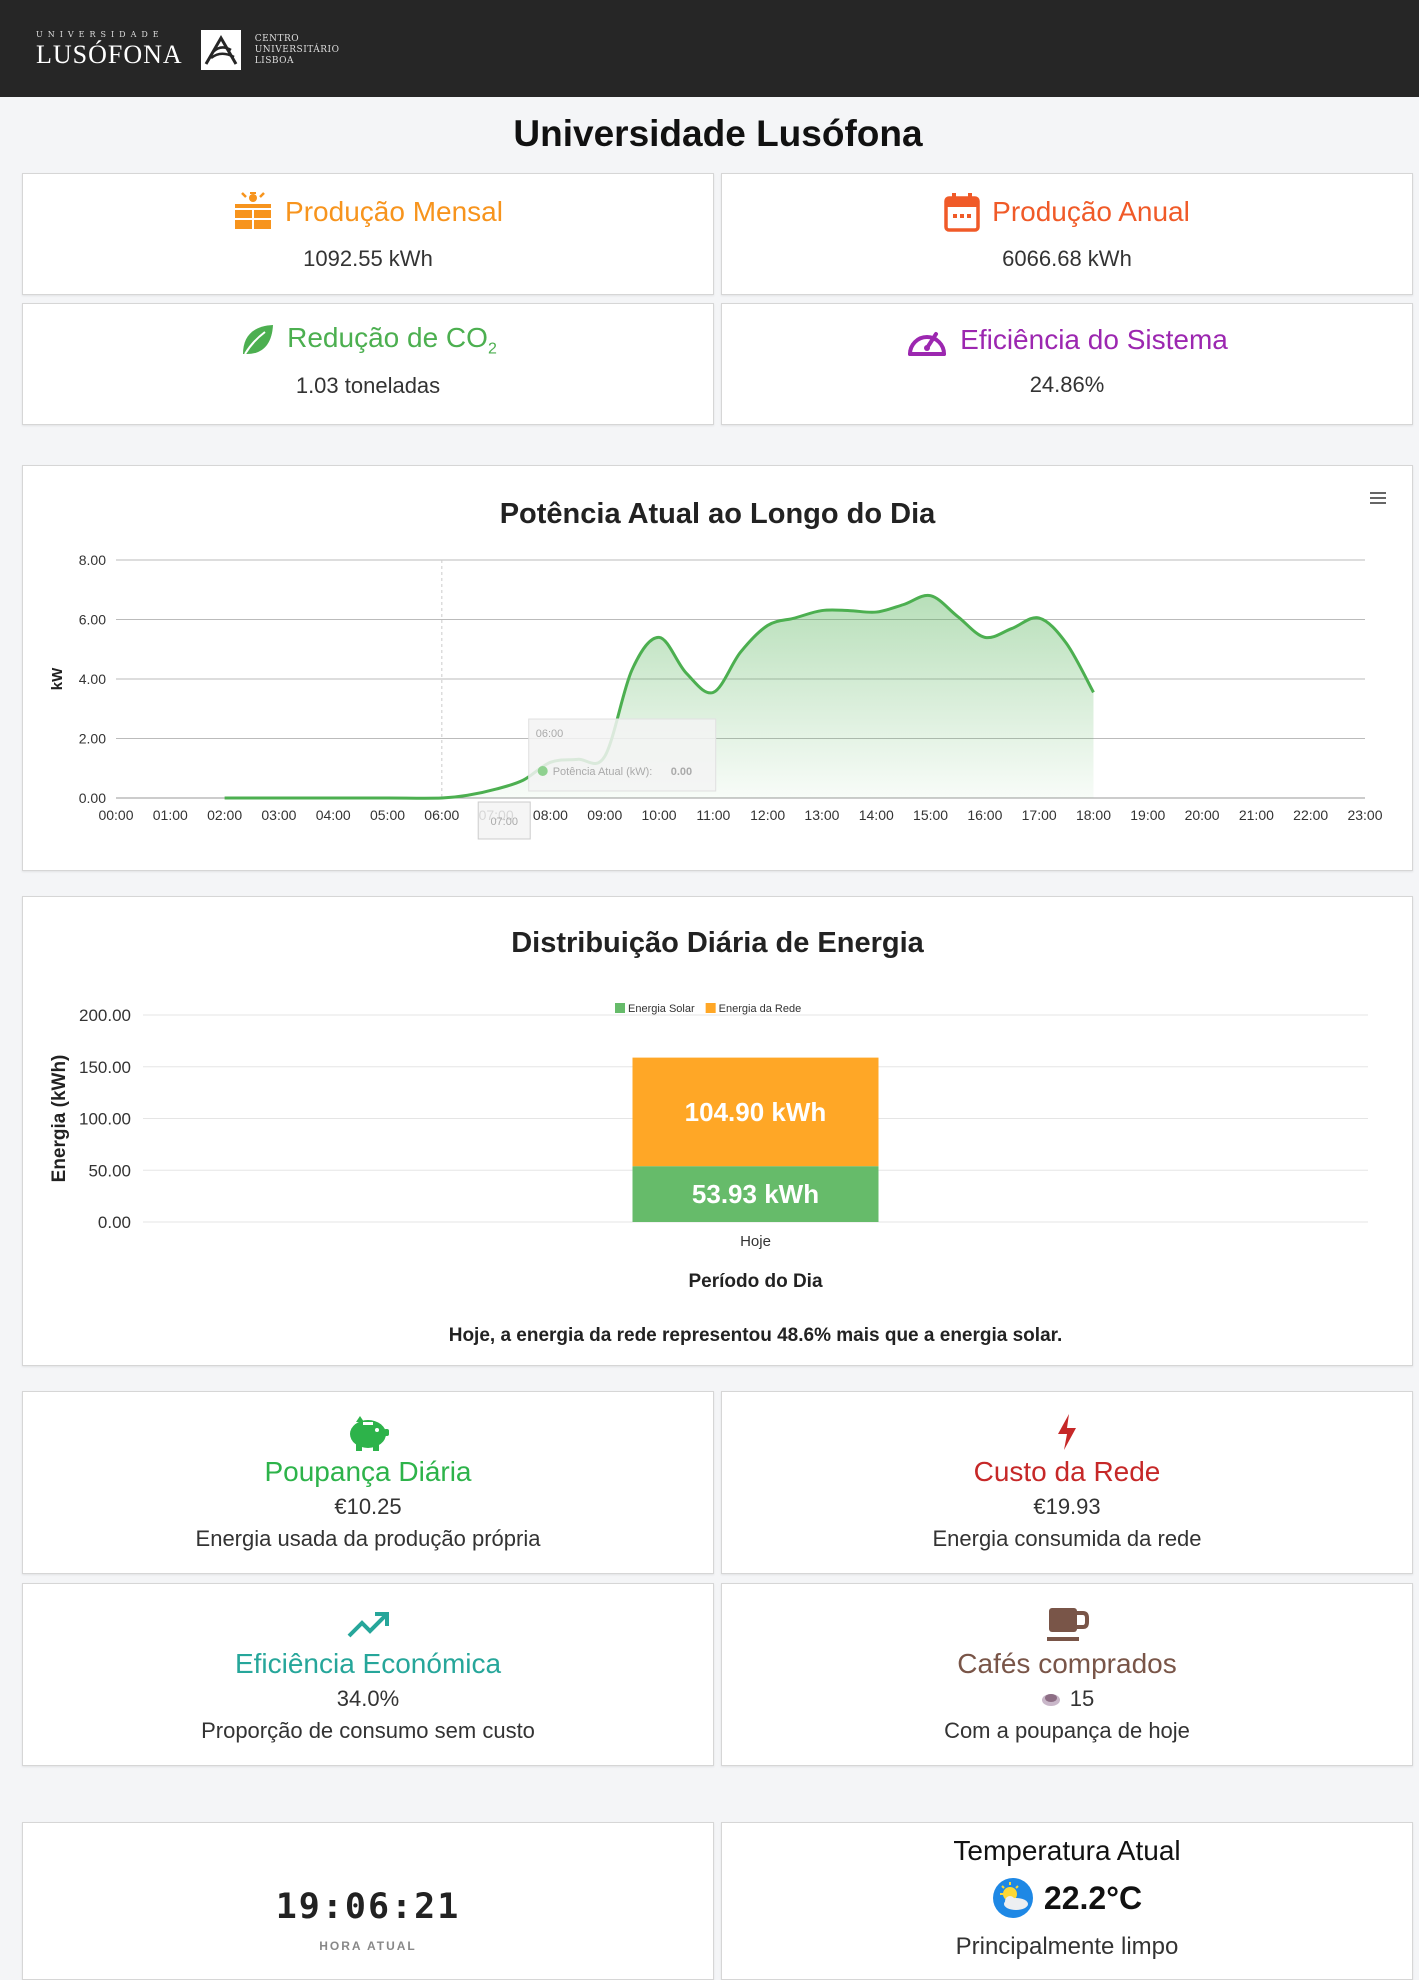 The height and width of the screenshot is (1980, 1419). Describe the element at coordinates (100, 34) in the screenshot. I see `logo-small-text: UNIVERSIDADE` at that location.